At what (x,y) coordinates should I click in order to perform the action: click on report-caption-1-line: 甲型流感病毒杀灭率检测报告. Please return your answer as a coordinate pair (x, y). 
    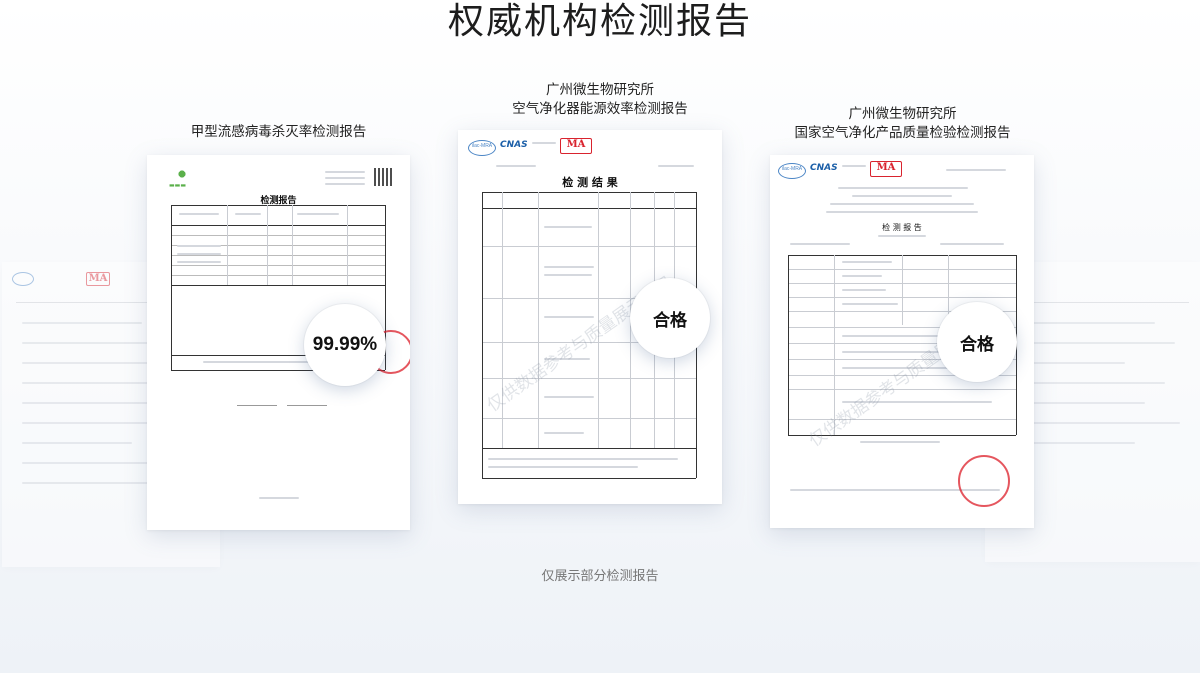
    Looking at the image, I should click on (278, 131).